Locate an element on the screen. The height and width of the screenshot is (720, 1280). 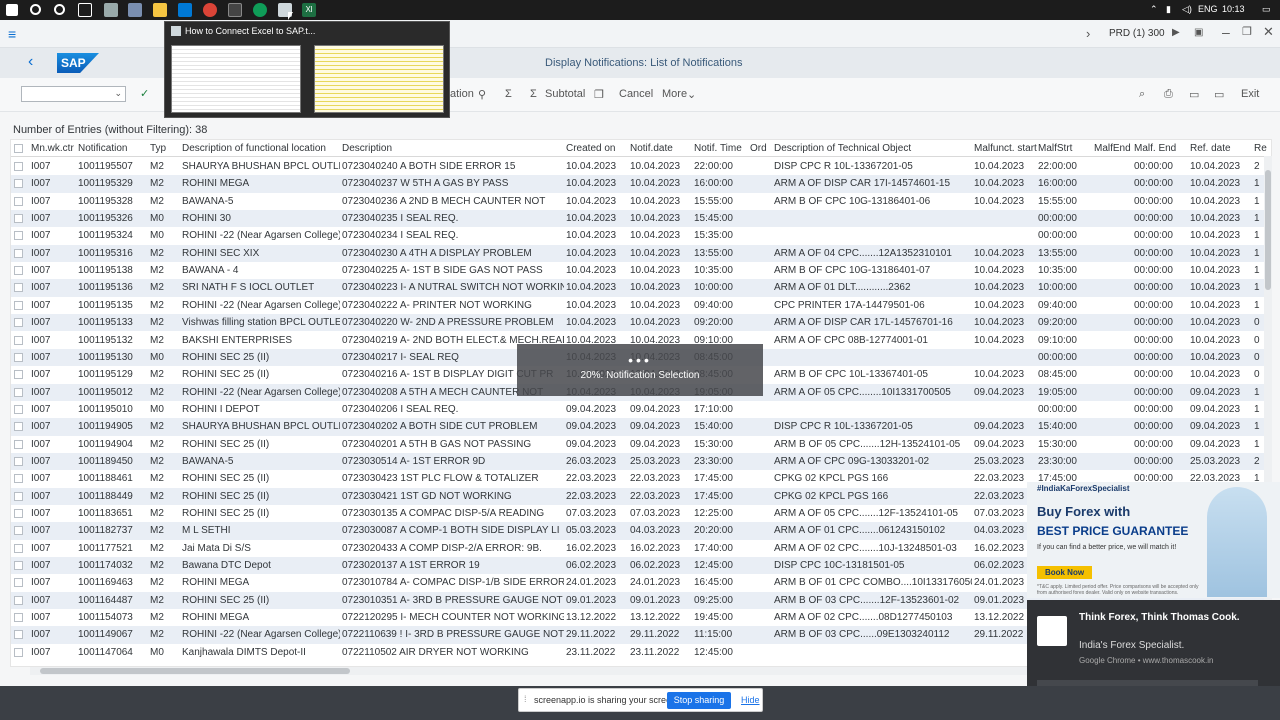
stop-sharing-button: Stop sharing is located at coordinates (699, 700).